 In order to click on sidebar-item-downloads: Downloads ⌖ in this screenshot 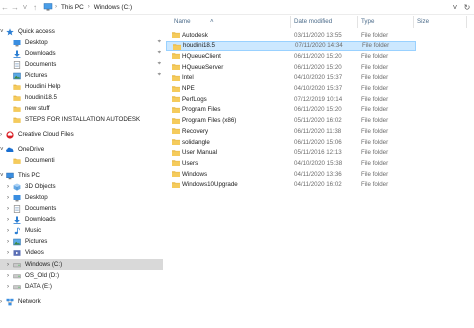, I will do `click(81, 53)`.